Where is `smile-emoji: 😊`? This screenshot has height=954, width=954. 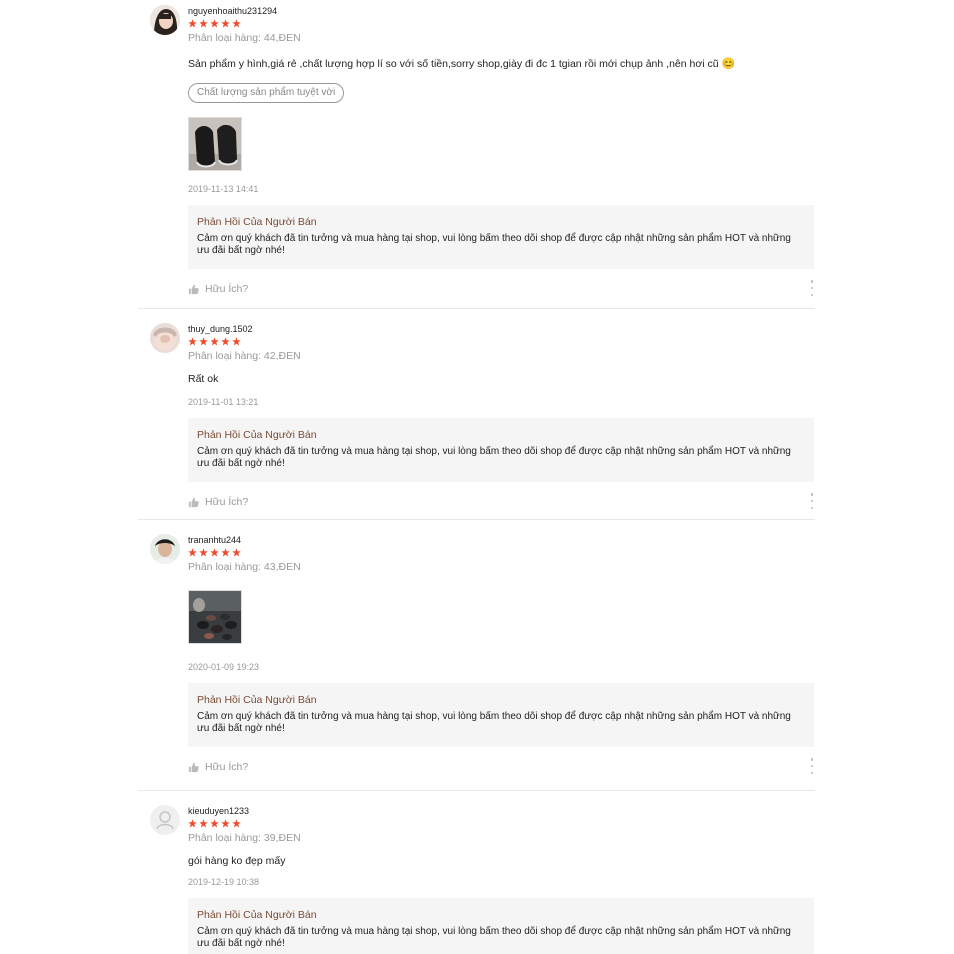 smile-emoji: 😊 is located at coordinates (728, 64).